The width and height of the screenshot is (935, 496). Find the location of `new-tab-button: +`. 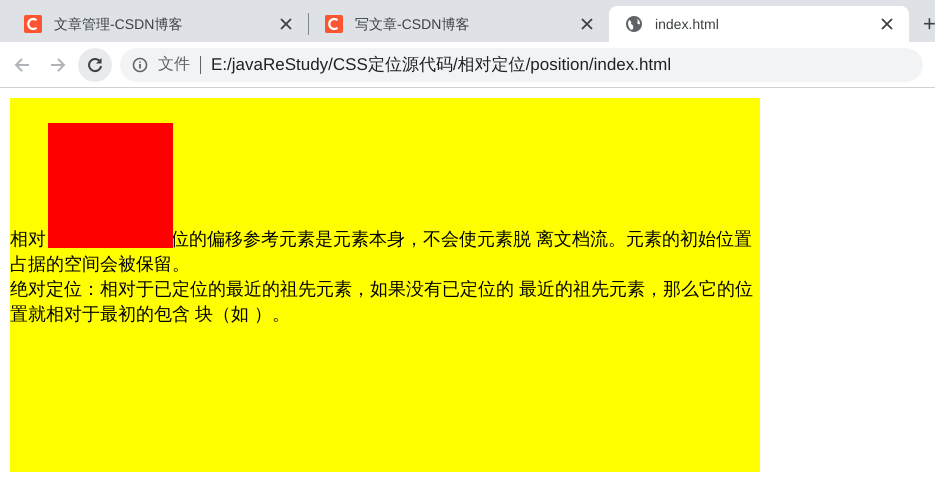

new-tab-button: + is located at coordinates (929, 24).